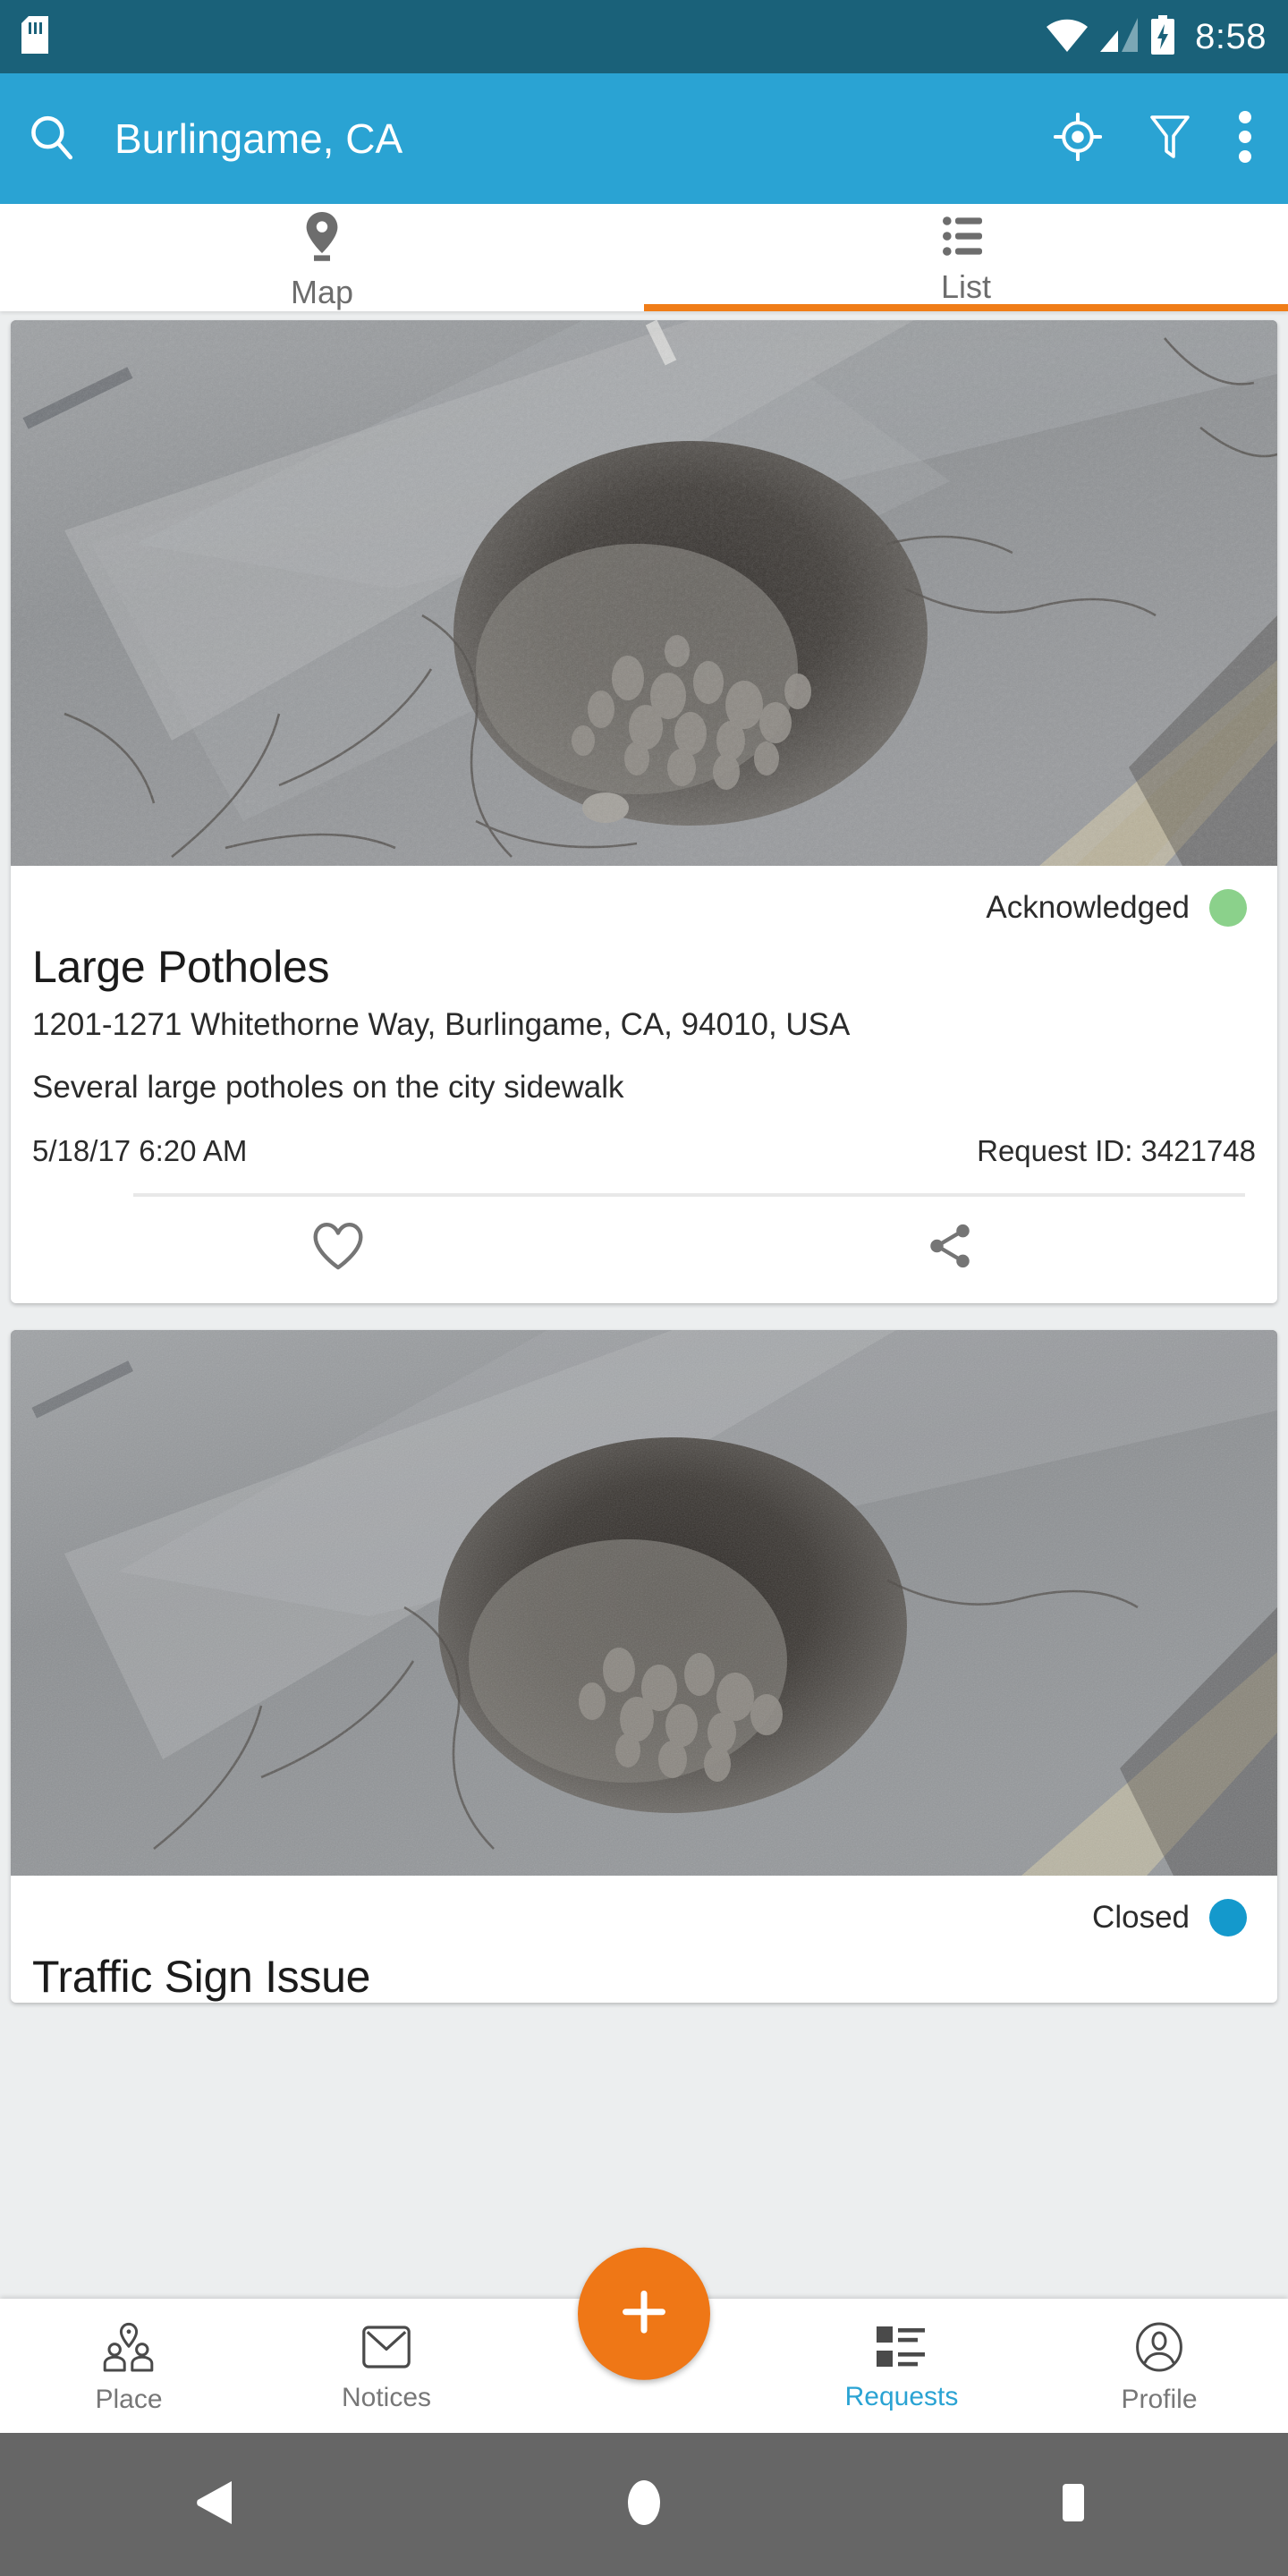  I want to click on sdcard-icon, so click(34, 36).